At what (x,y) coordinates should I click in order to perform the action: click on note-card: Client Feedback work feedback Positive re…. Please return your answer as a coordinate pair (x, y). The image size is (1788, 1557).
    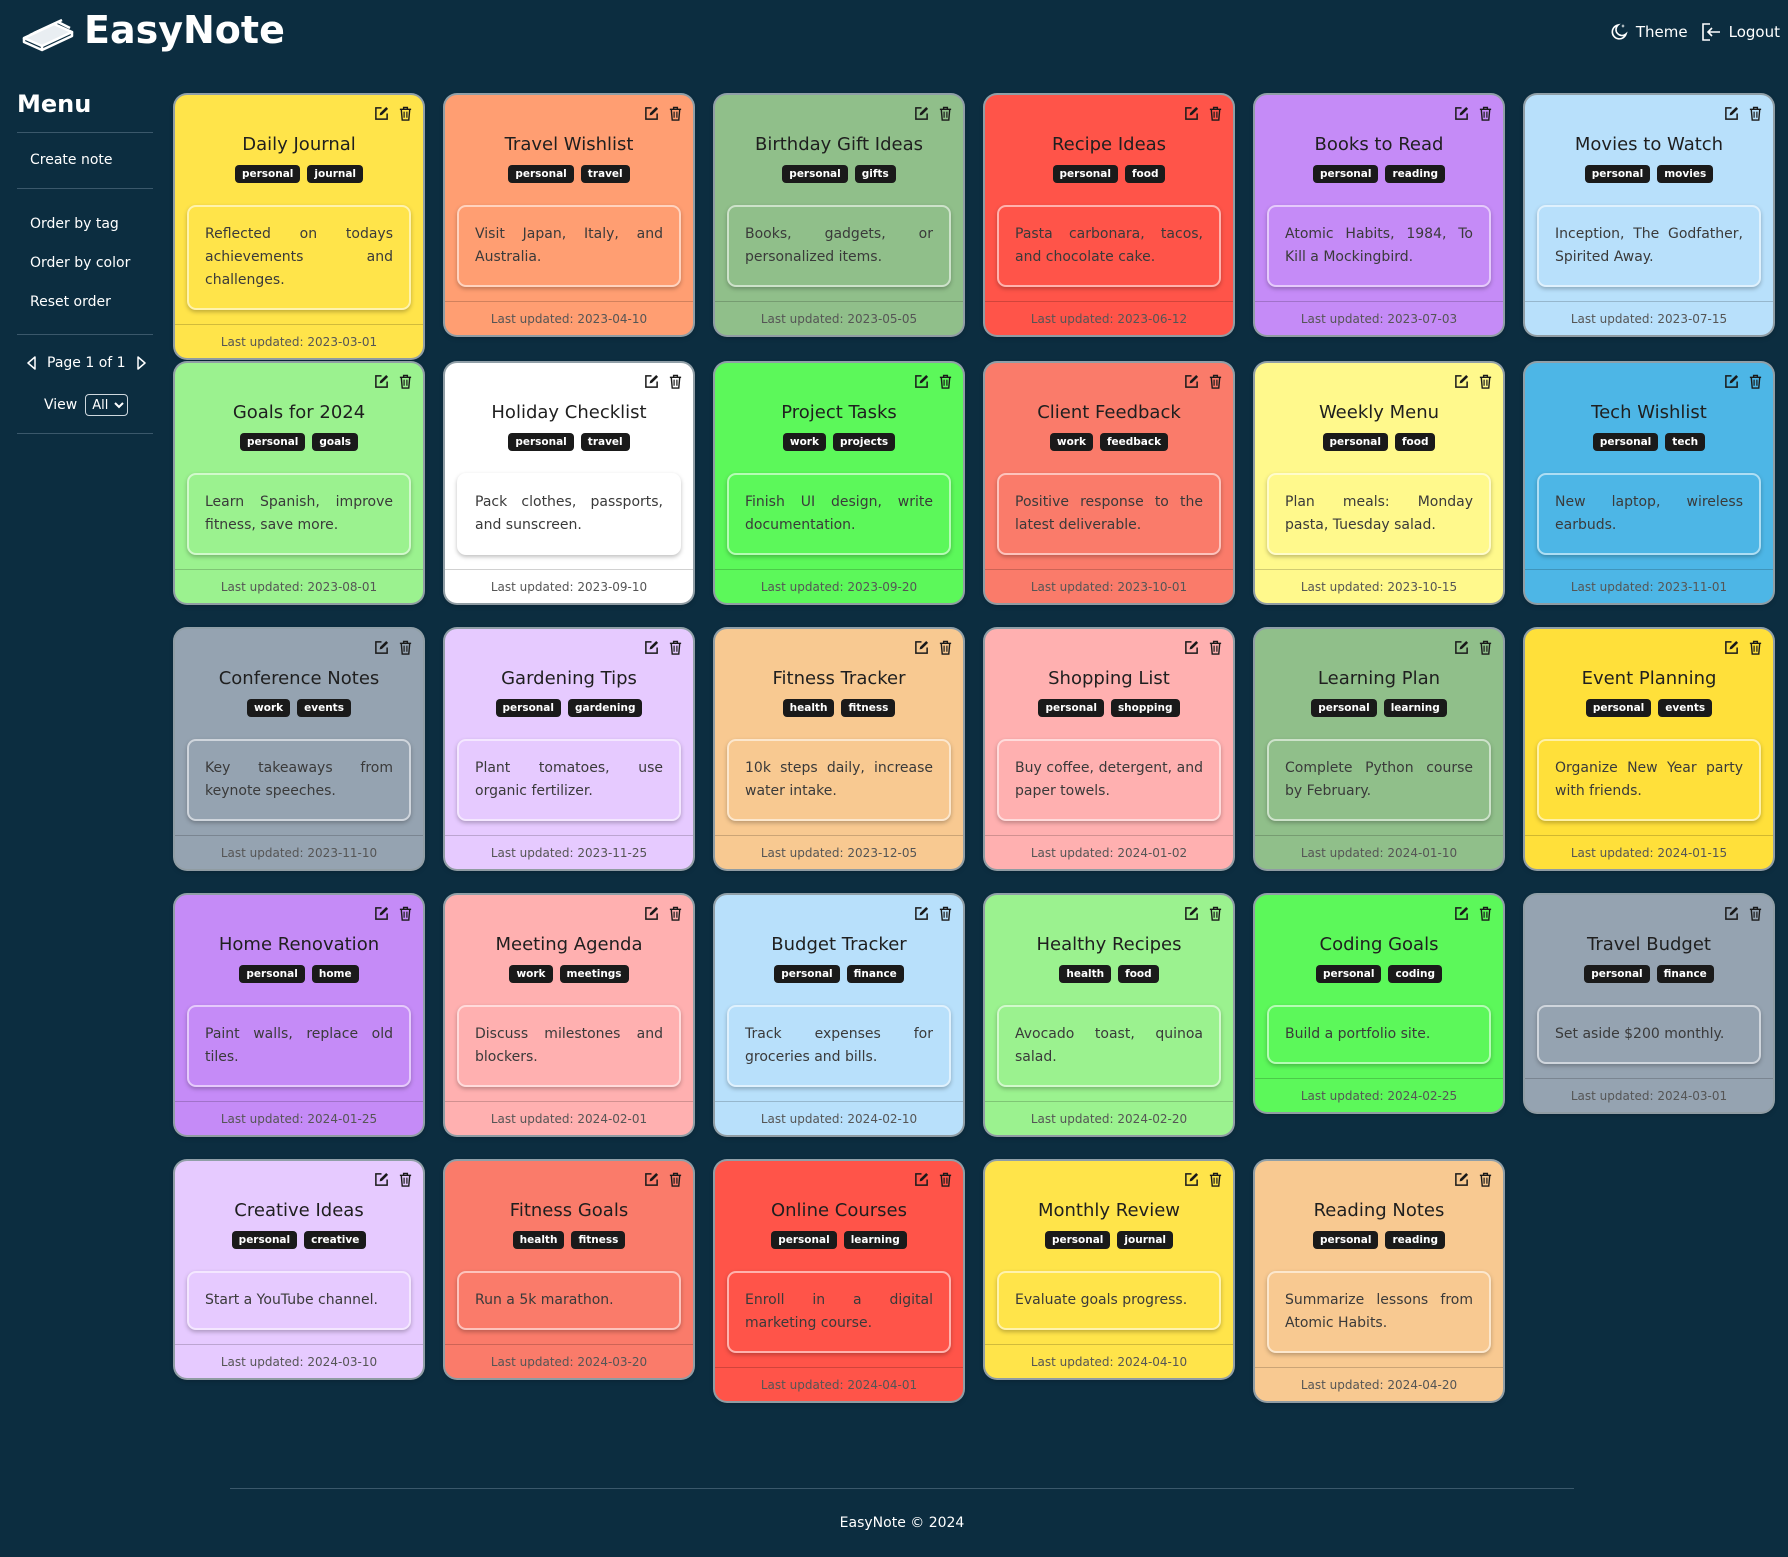
    Looking at the image, I should click on (1109, 483).